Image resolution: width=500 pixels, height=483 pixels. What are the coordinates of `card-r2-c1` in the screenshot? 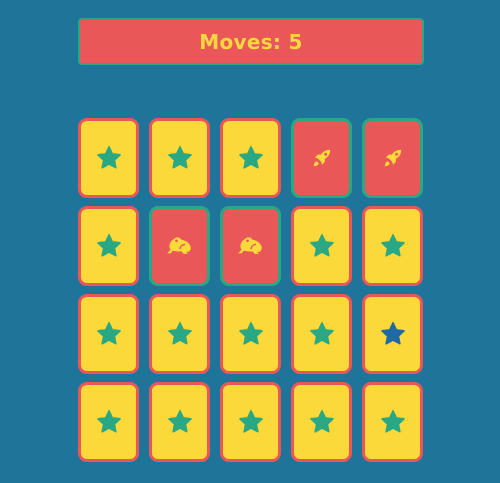 It's located at (108, 246).